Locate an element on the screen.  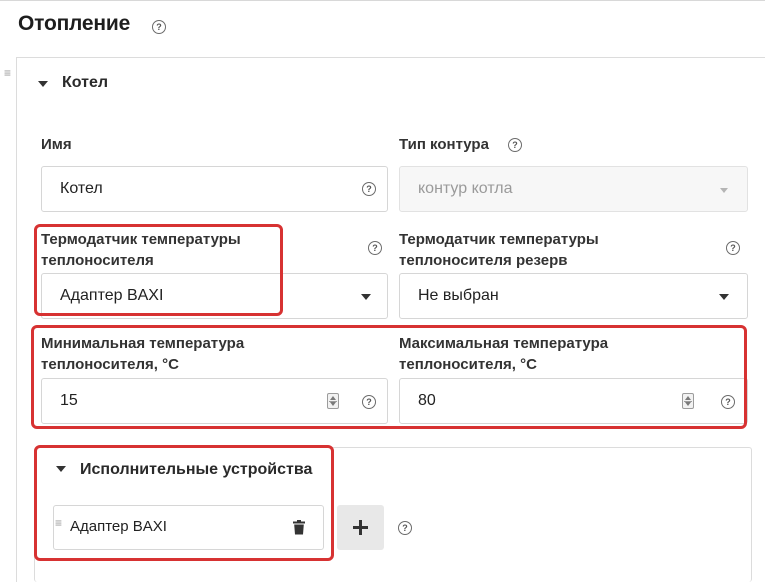
drag-handle-icon: ≡ is located at coordinates (7, 73).